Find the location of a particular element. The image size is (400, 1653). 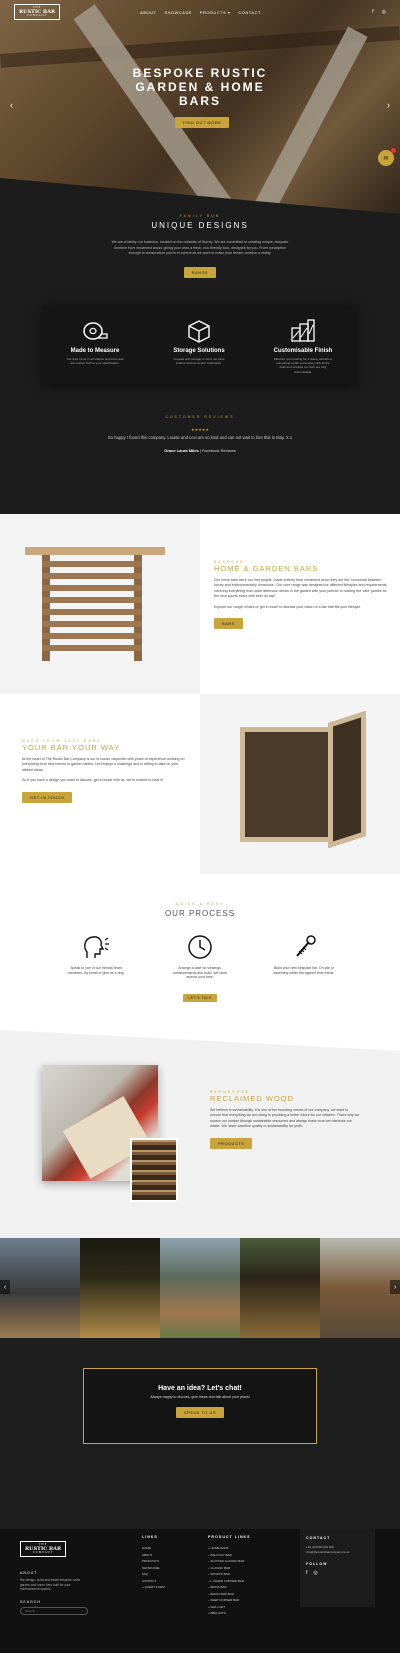

footer-links-title: LINKS is located at coordinates (150, 1537).